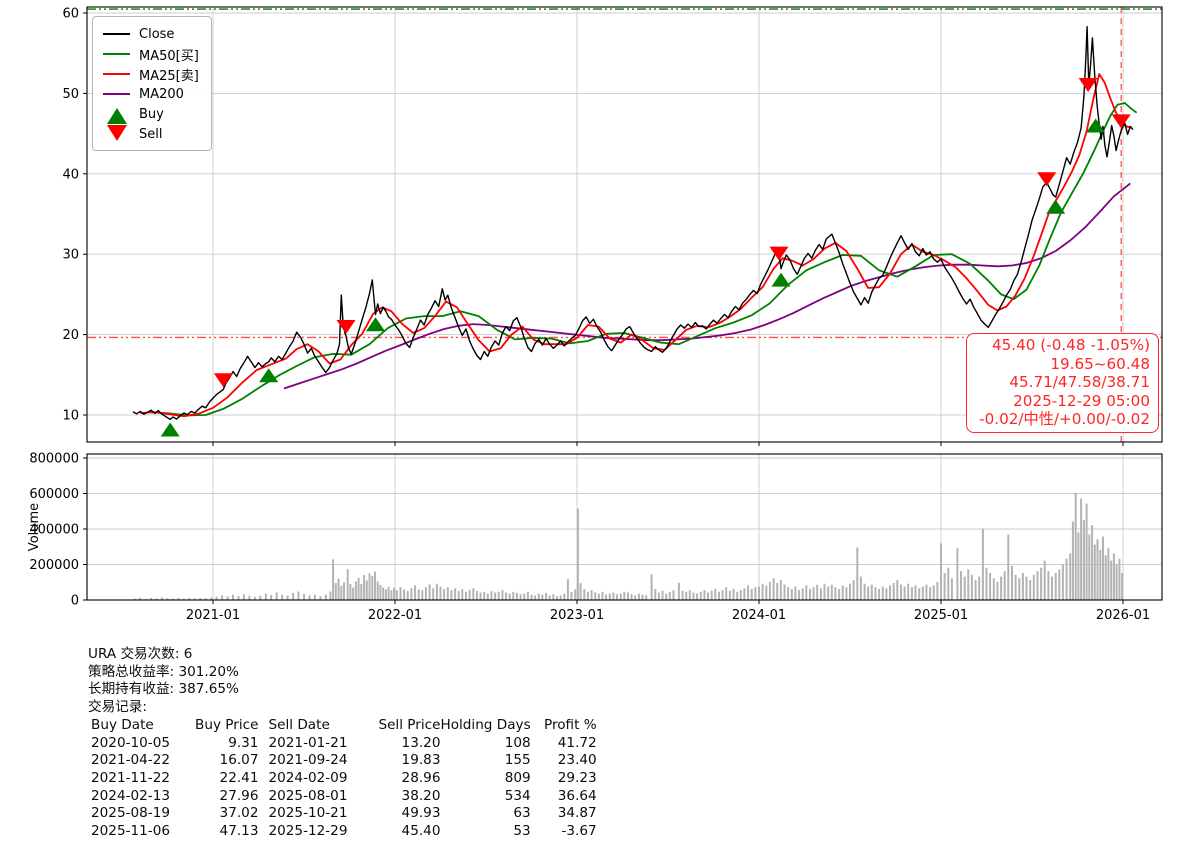 The height and width of the screenshot is (849, 1180). Describe the element at coordinates (421, 813) in the screenshot. I see `trade-cell: 49.93` at that location.